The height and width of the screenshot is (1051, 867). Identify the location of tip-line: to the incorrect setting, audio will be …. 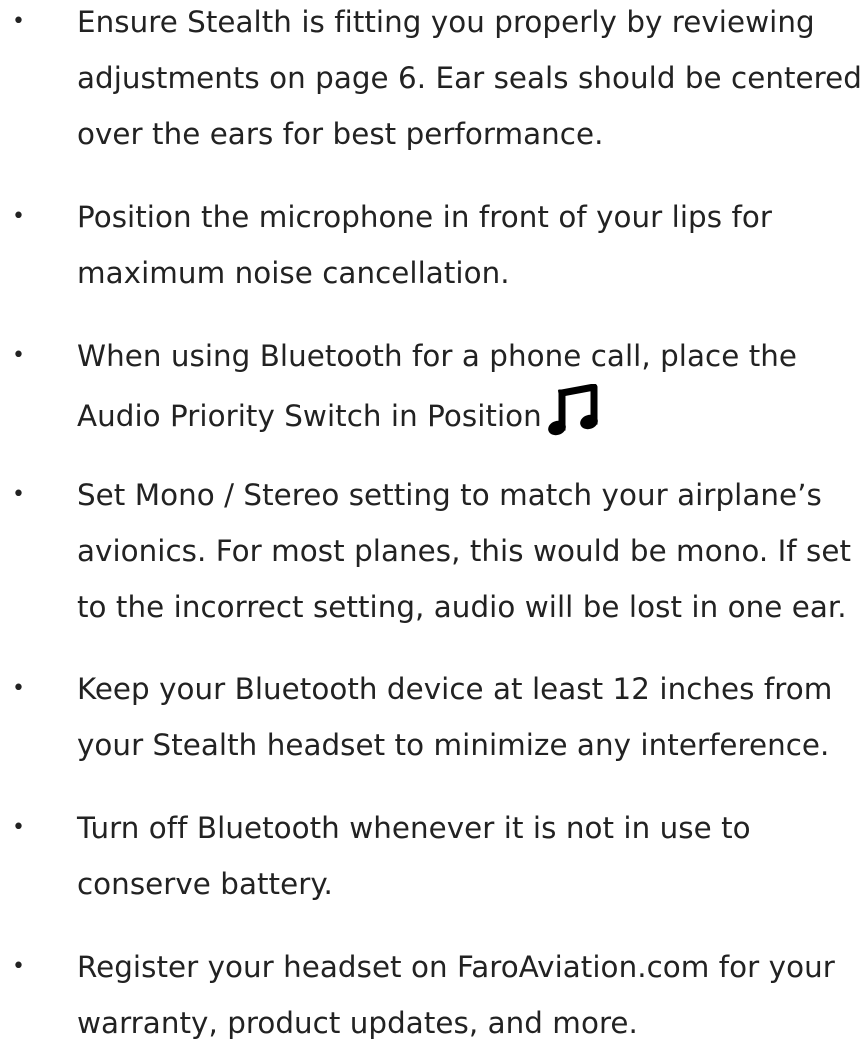
(462, 607).